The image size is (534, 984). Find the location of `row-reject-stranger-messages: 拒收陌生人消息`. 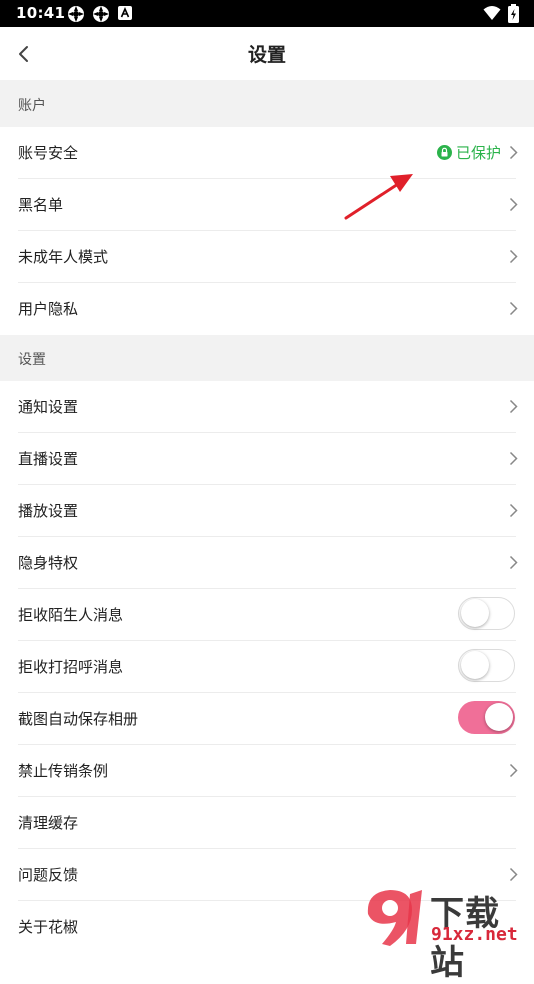

row-reject-stranger-messages: 拒收陌生人消息 is located at coordinates (267, 615).